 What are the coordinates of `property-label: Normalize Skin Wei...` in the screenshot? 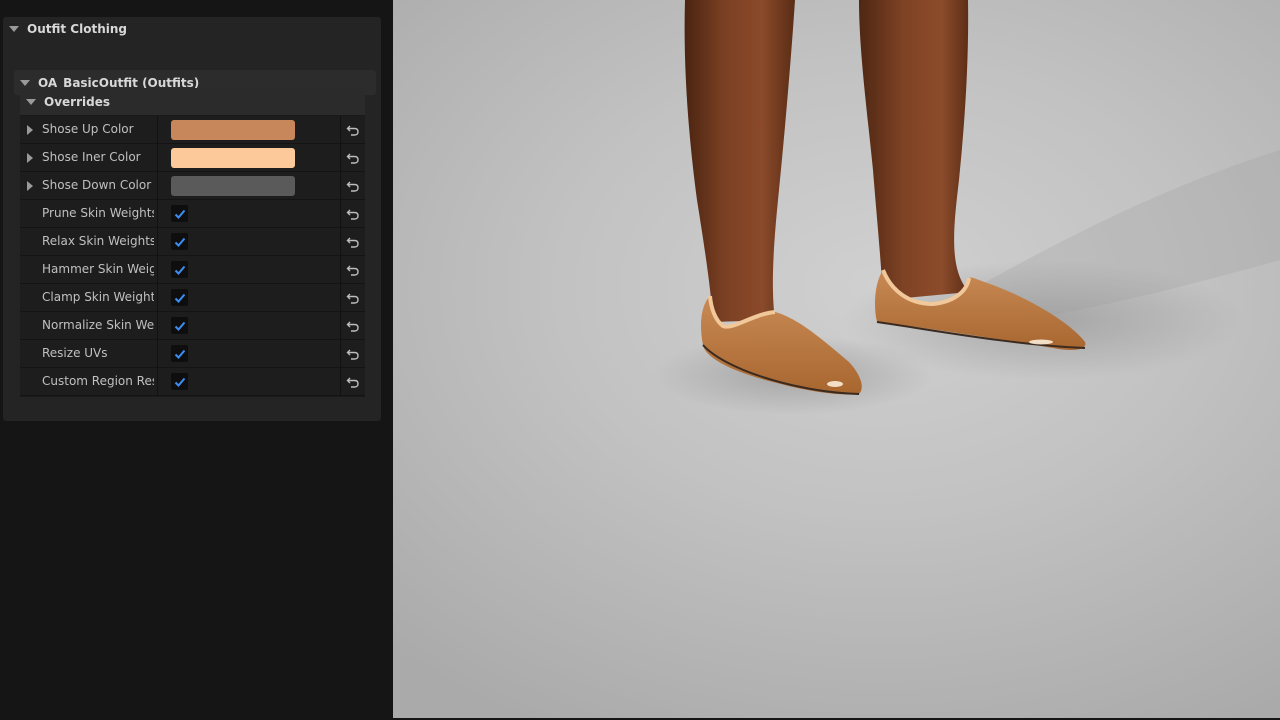 It's located at (98, 325).